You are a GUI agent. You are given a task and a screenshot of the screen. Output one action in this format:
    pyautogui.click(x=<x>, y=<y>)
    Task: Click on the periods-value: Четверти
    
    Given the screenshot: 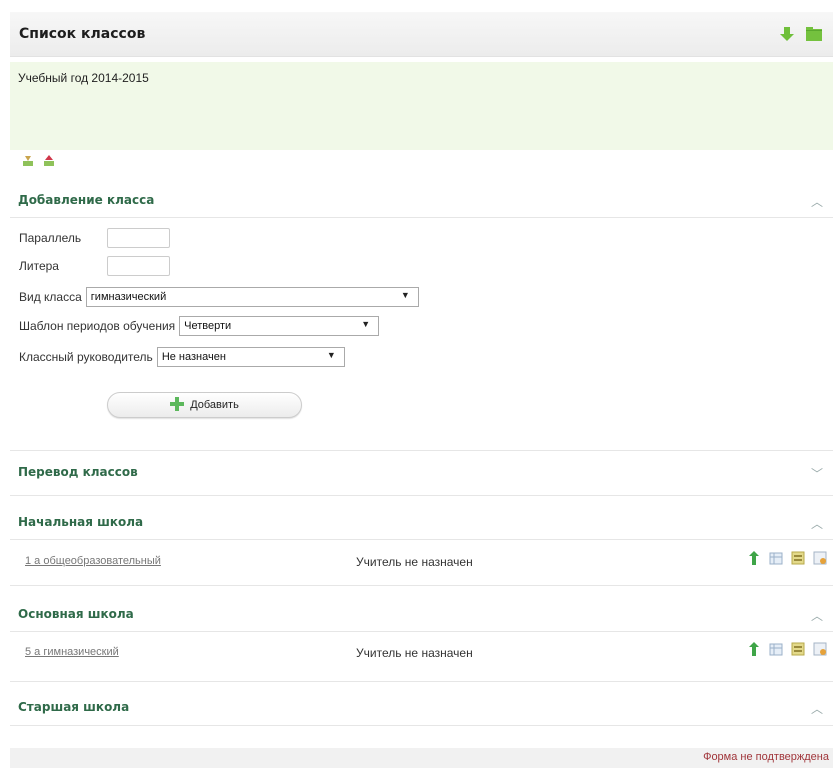 What is the action you would take?
    pyautogui.click(x=208, y=326)
    